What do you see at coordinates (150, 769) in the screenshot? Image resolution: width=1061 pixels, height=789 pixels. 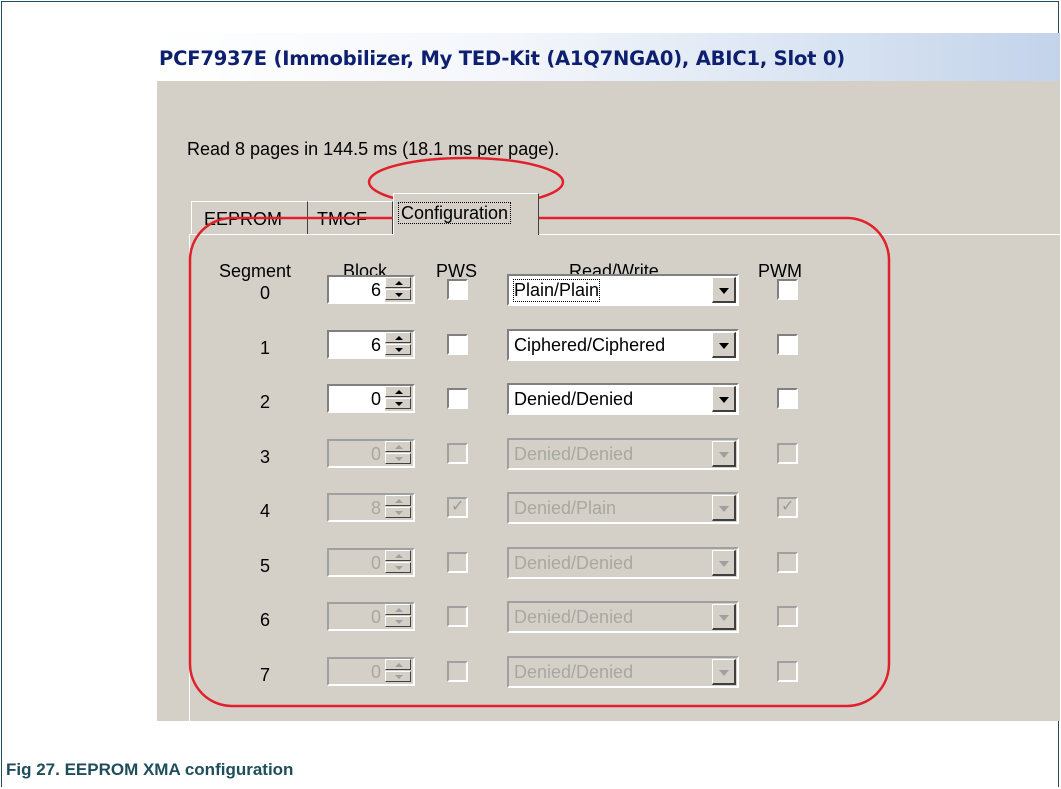 I see `figure-caption: Fig 27. EEPROM XMA configuration` at bounding box center [150, 769].